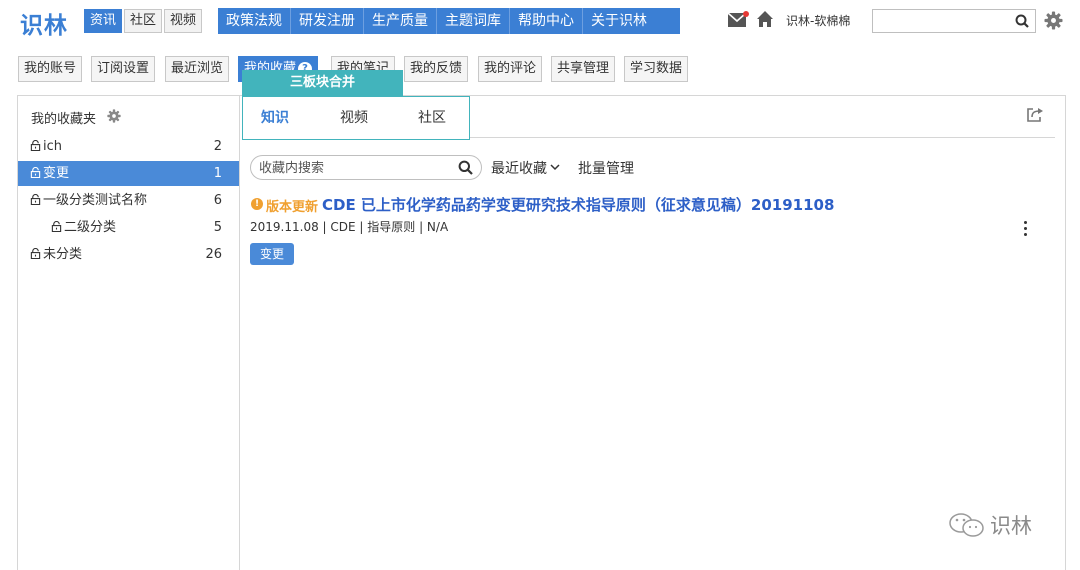 Image resolution: width=1080 pixels, height=570 pixels. What do you see at coordinates (606, 168) in the screenshot?
I see `batch-manage-button: 批量管理` at bounding box center [606, 168].